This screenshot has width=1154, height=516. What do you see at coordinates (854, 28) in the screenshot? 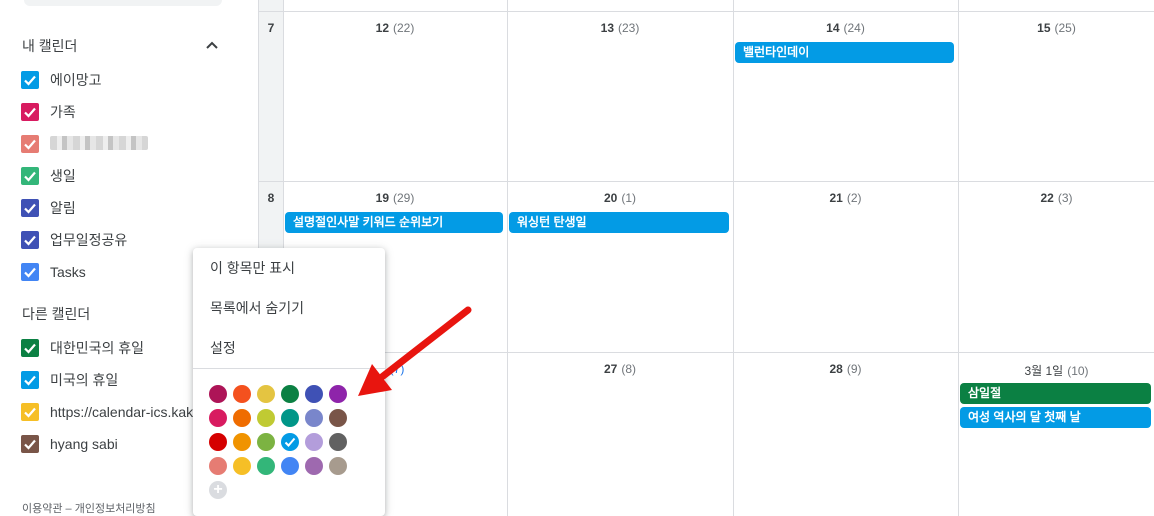
I see `lunar-date: (24)` at bounding box center [854, 28].